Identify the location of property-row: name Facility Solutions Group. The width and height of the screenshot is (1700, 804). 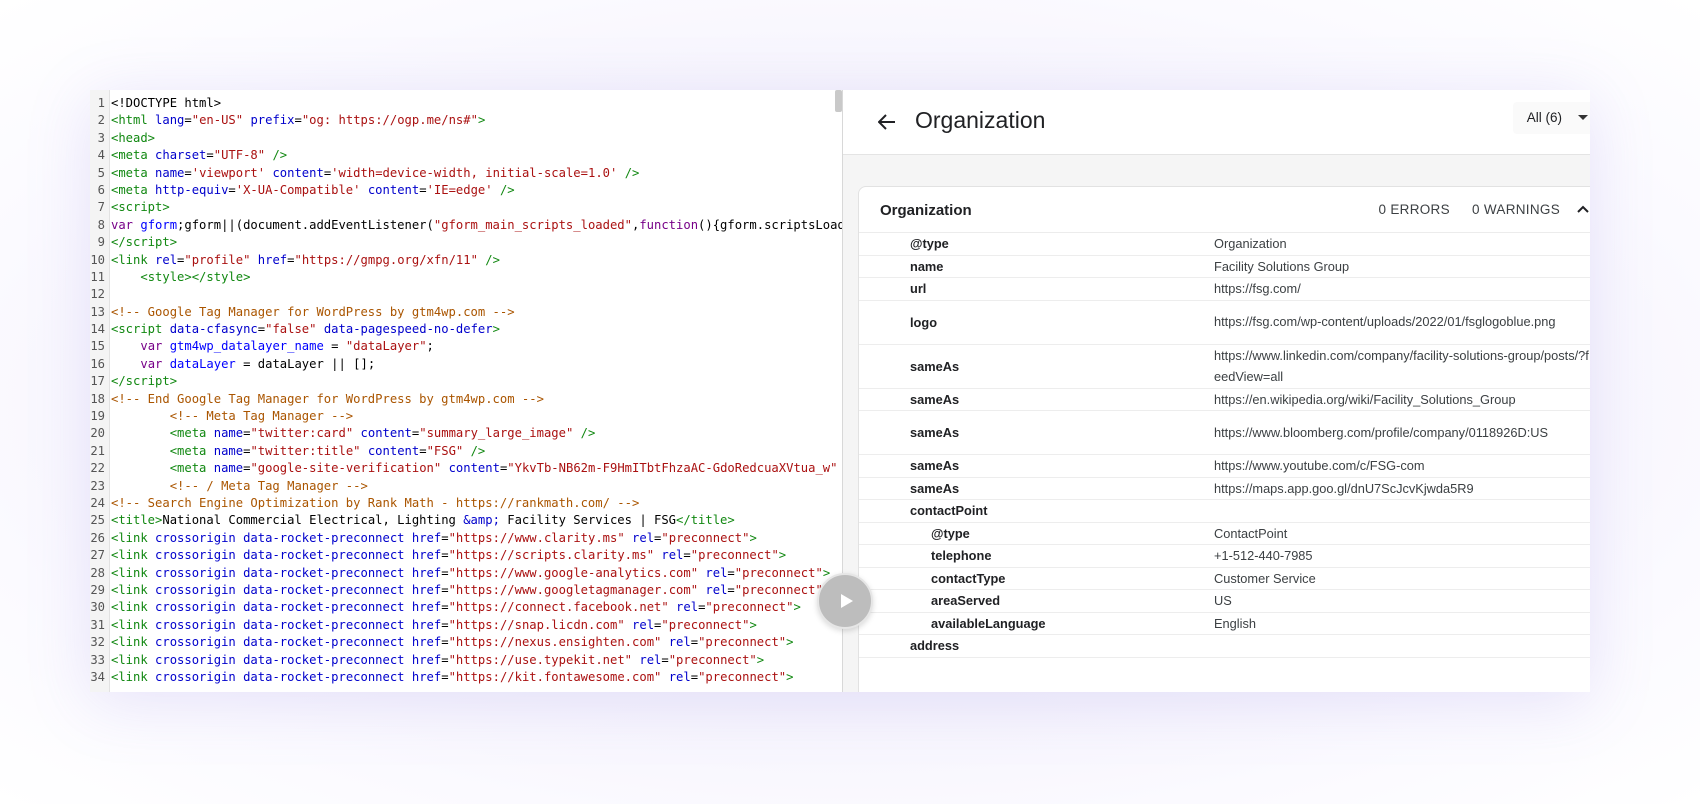
(1224, 267).